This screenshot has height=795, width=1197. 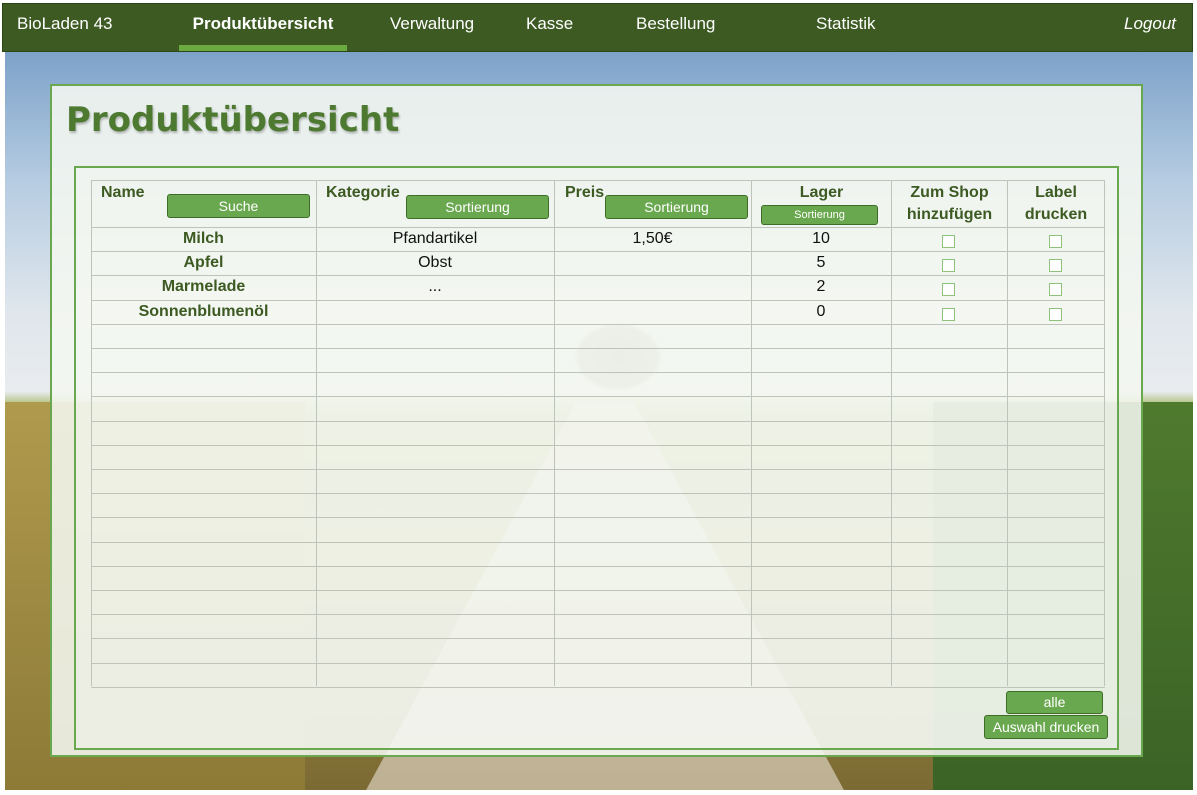 What do you see at coordinates (676, 207) in the screenshot?
I see `preis-sort-button: Sortierung` at bounding box center [676, 207].